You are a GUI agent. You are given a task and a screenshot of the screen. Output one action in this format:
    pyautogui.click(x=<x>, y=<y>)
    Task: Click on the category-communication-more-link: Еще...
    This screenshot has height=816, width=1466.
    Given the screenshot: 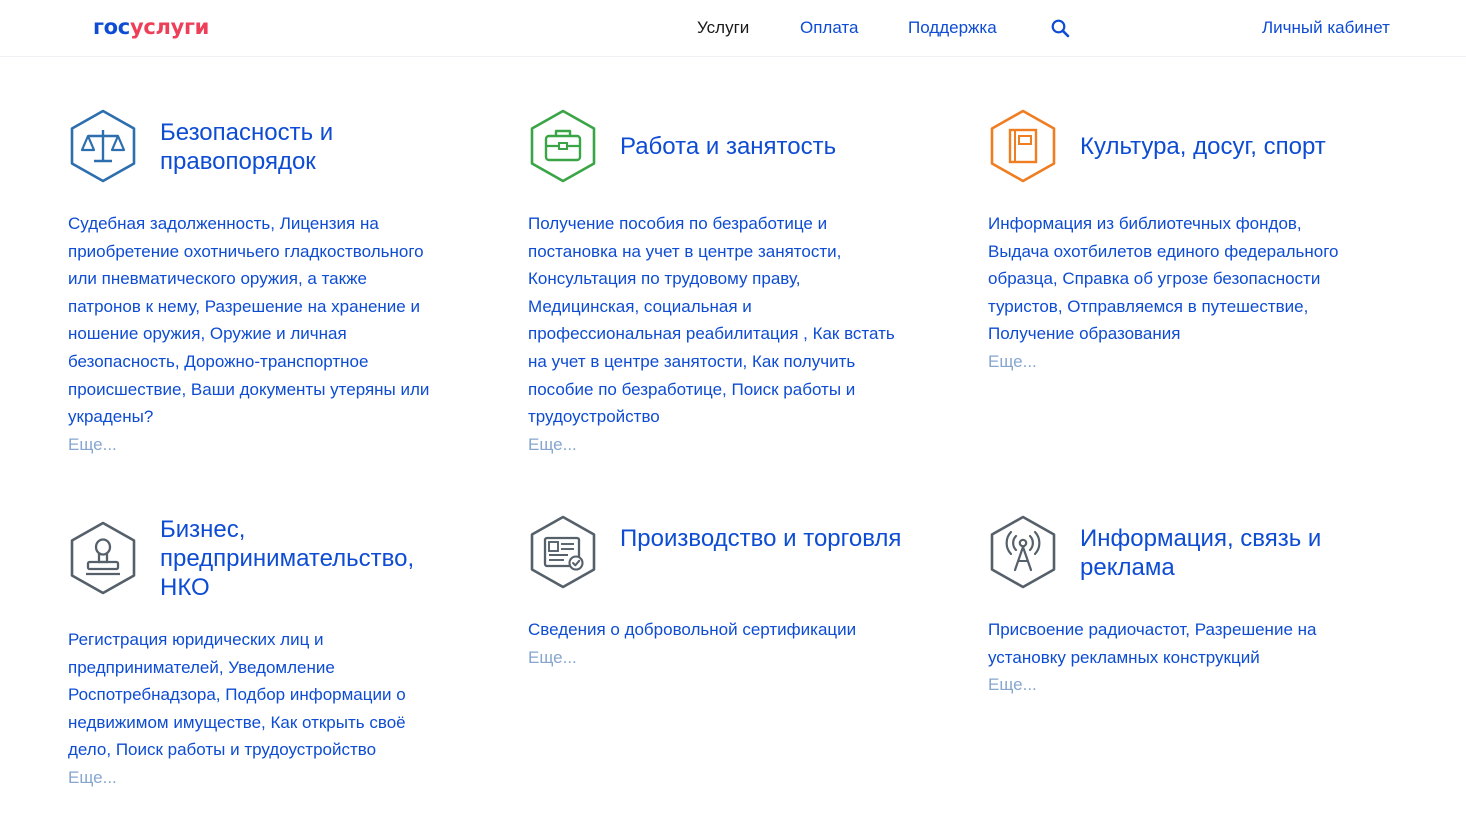 What is the action you would take?
    pyautogui.click(x=1173, y=685)
    